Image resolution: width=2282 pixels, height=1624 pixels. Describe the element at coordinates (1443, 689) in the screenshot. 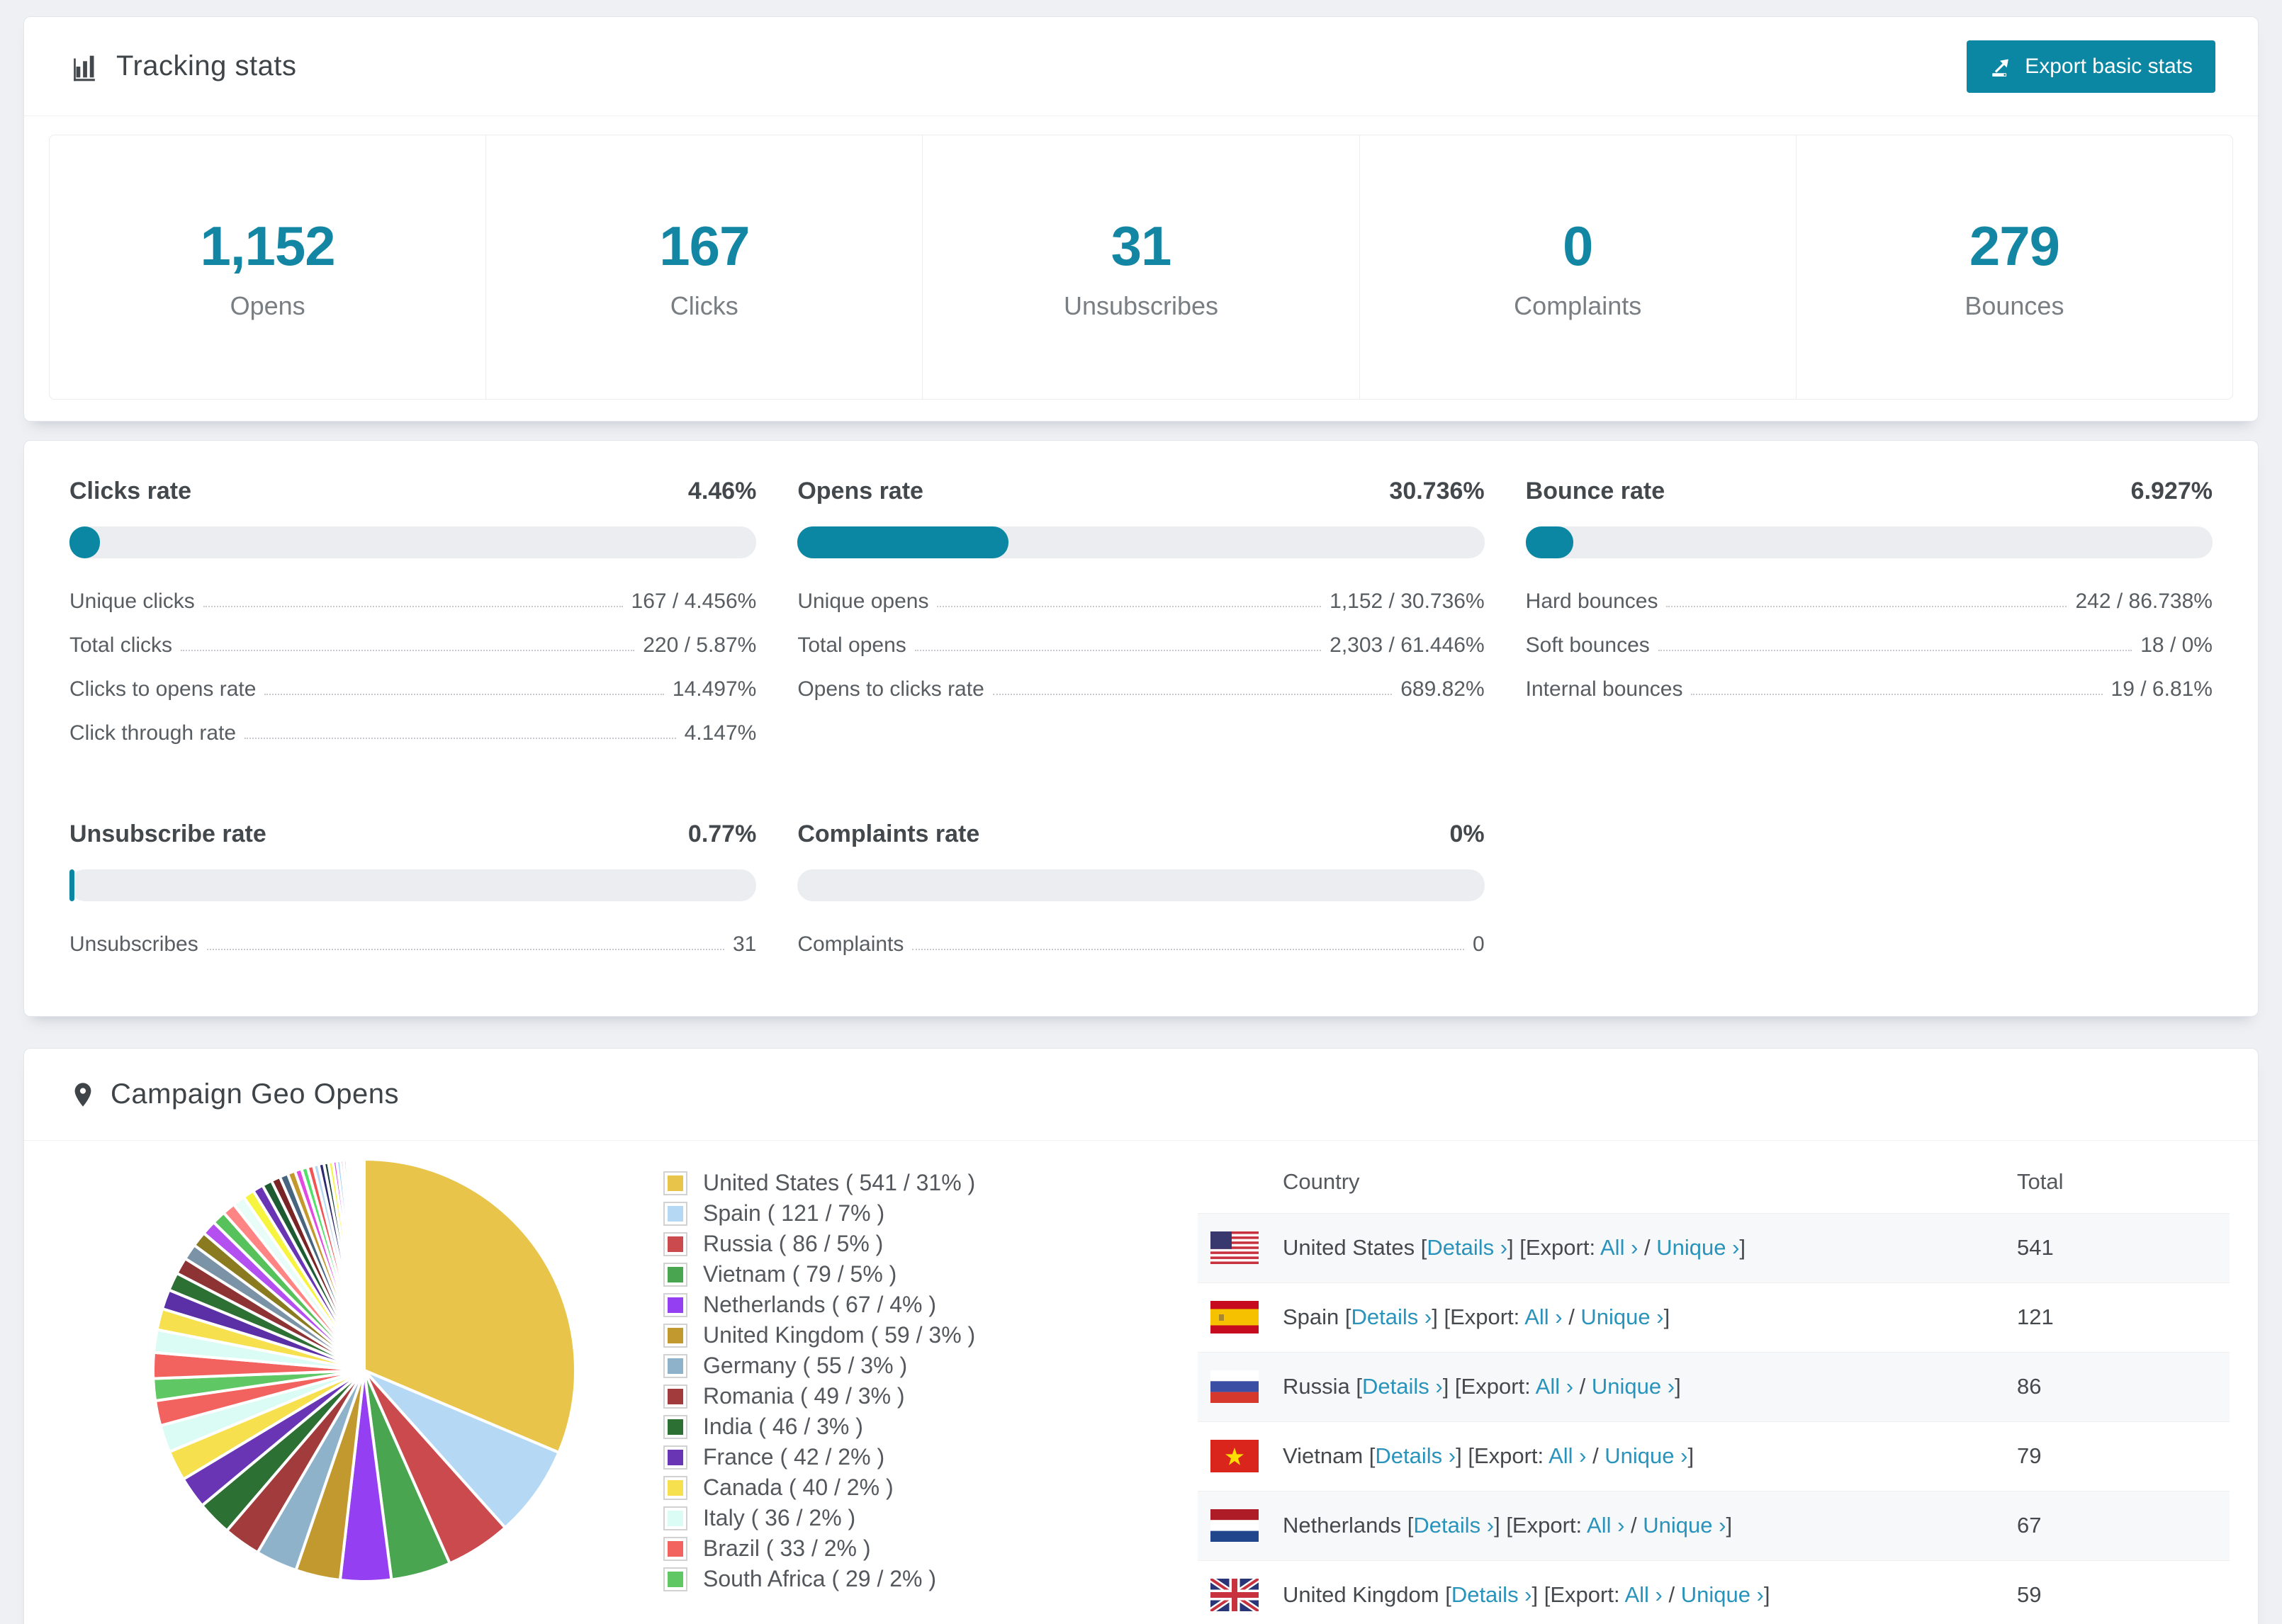

I see `rate-row-value: 689.82%` at that location.